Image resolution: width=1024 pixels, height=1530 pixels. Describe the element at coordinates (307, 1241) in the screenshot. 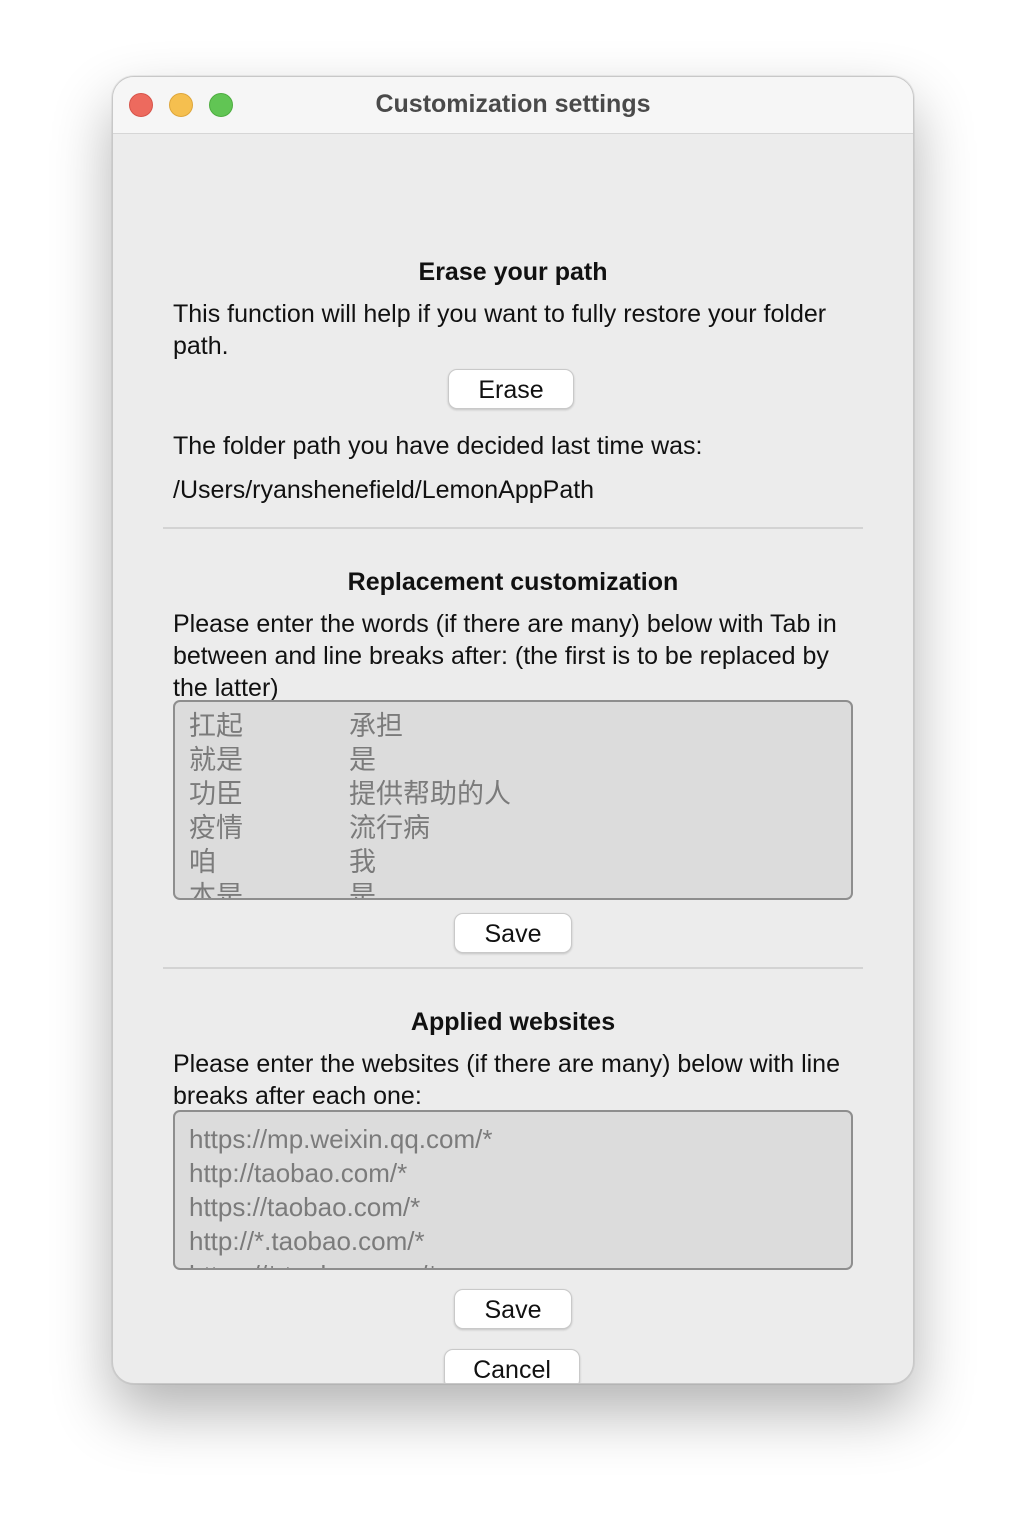

I see `website-url: http://*.taobao.com/*` at that location.